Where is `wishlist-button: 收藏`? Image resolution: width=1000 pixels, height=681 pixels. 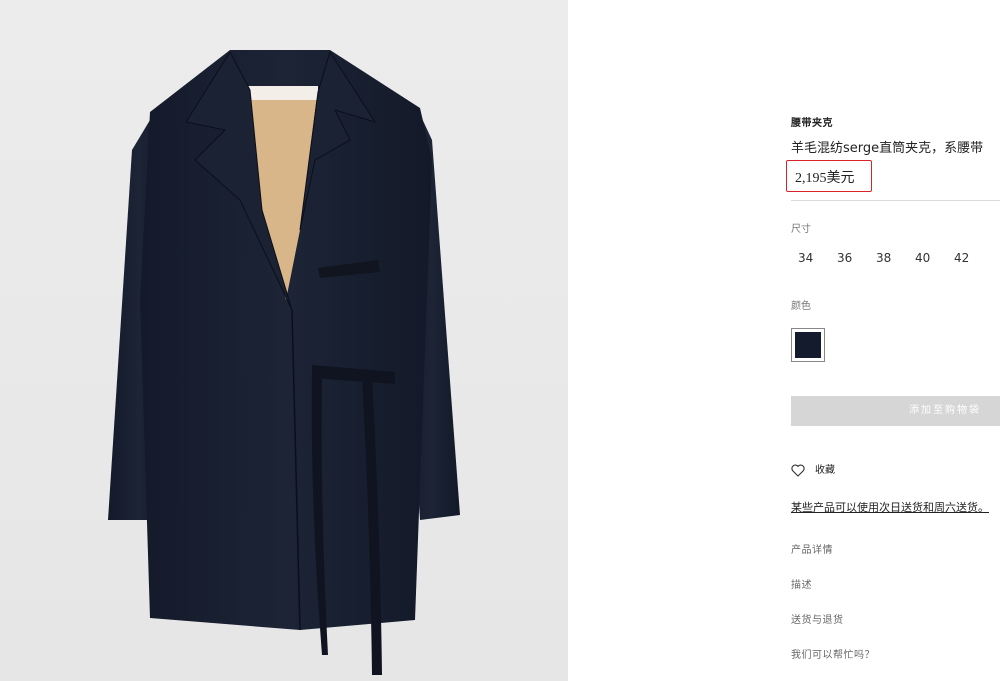
wishlist-button: 收藏 is located at coordinates (813, 469).